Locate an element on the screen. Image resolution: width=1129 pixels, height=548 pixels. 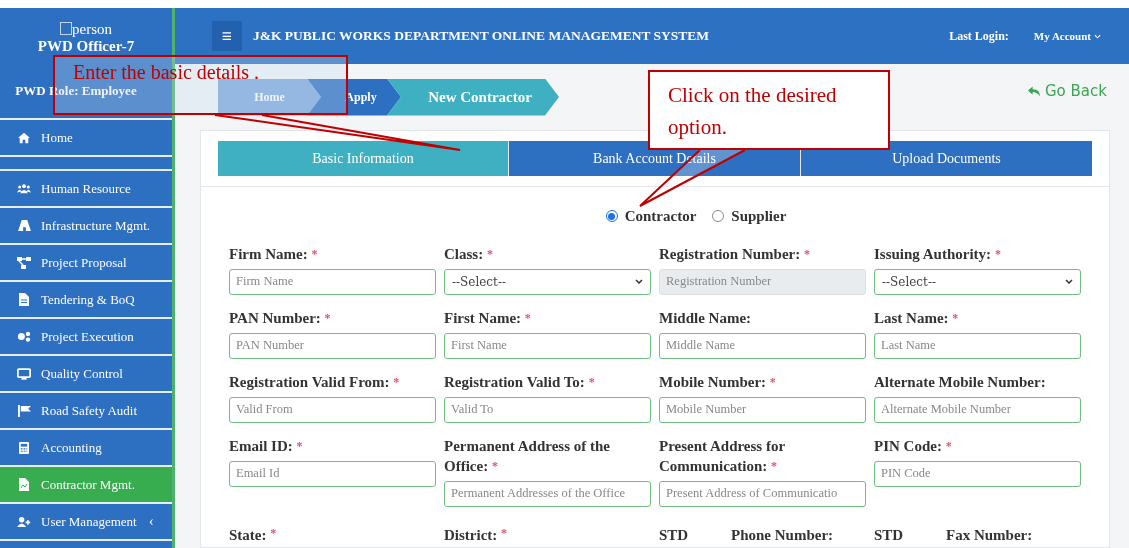
tab: Basic Information is located at coordinates (363, 158).